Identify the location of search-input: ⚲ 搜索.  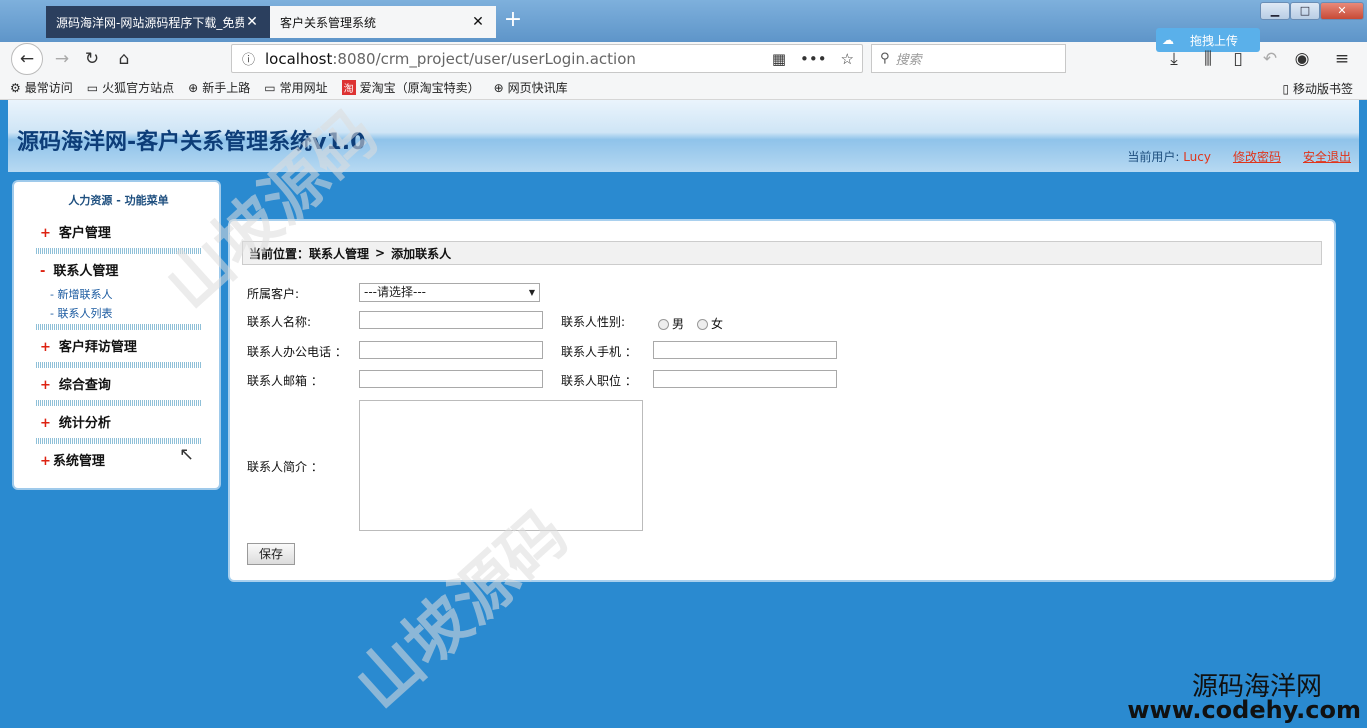
(968, 58).